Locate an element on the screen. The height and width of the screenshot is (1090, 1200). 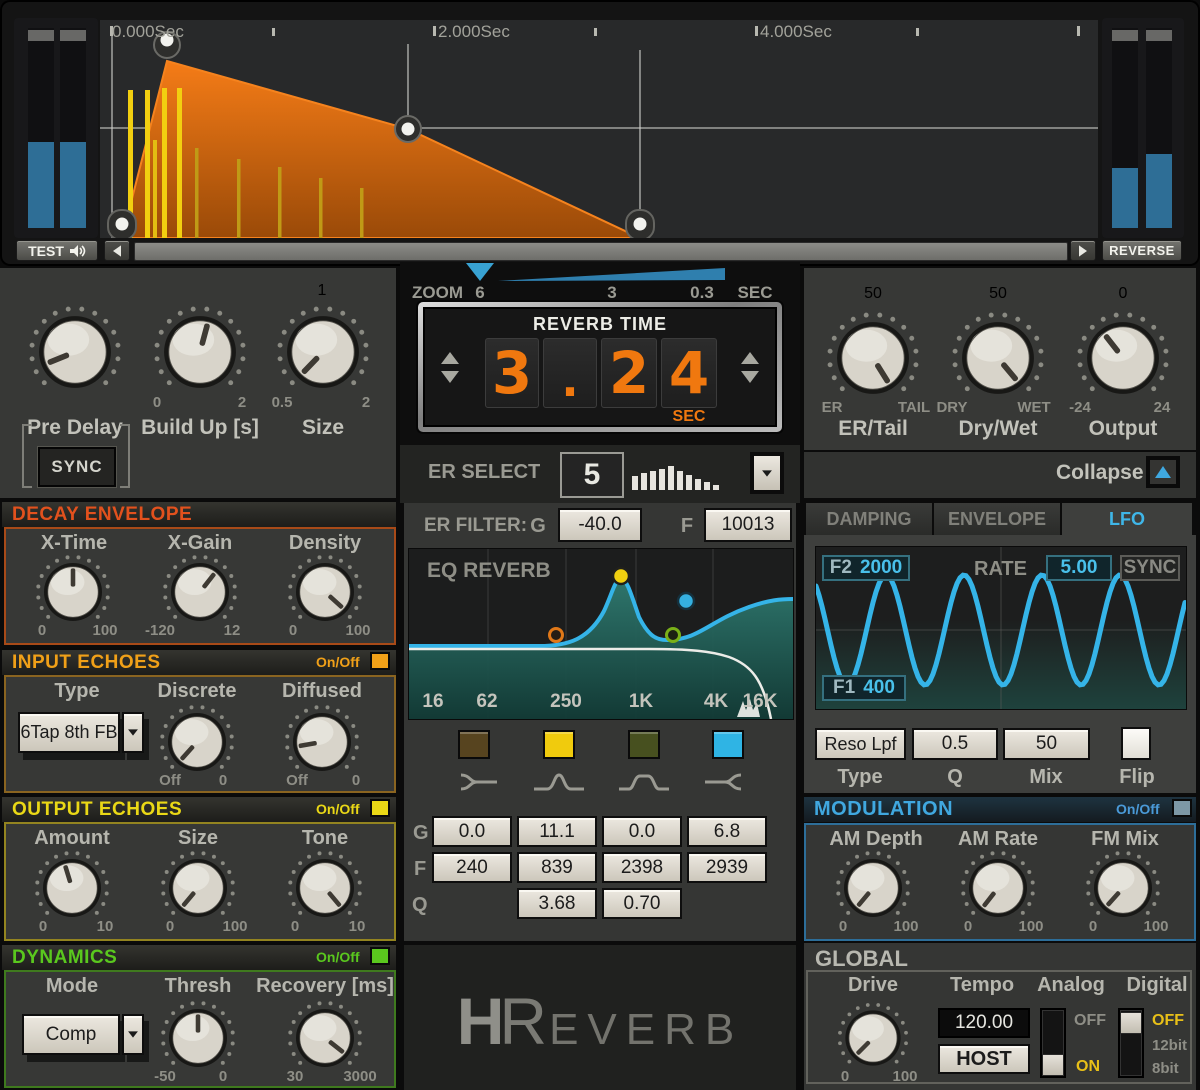
eq-band3-button is located at coordinates (644, 744).